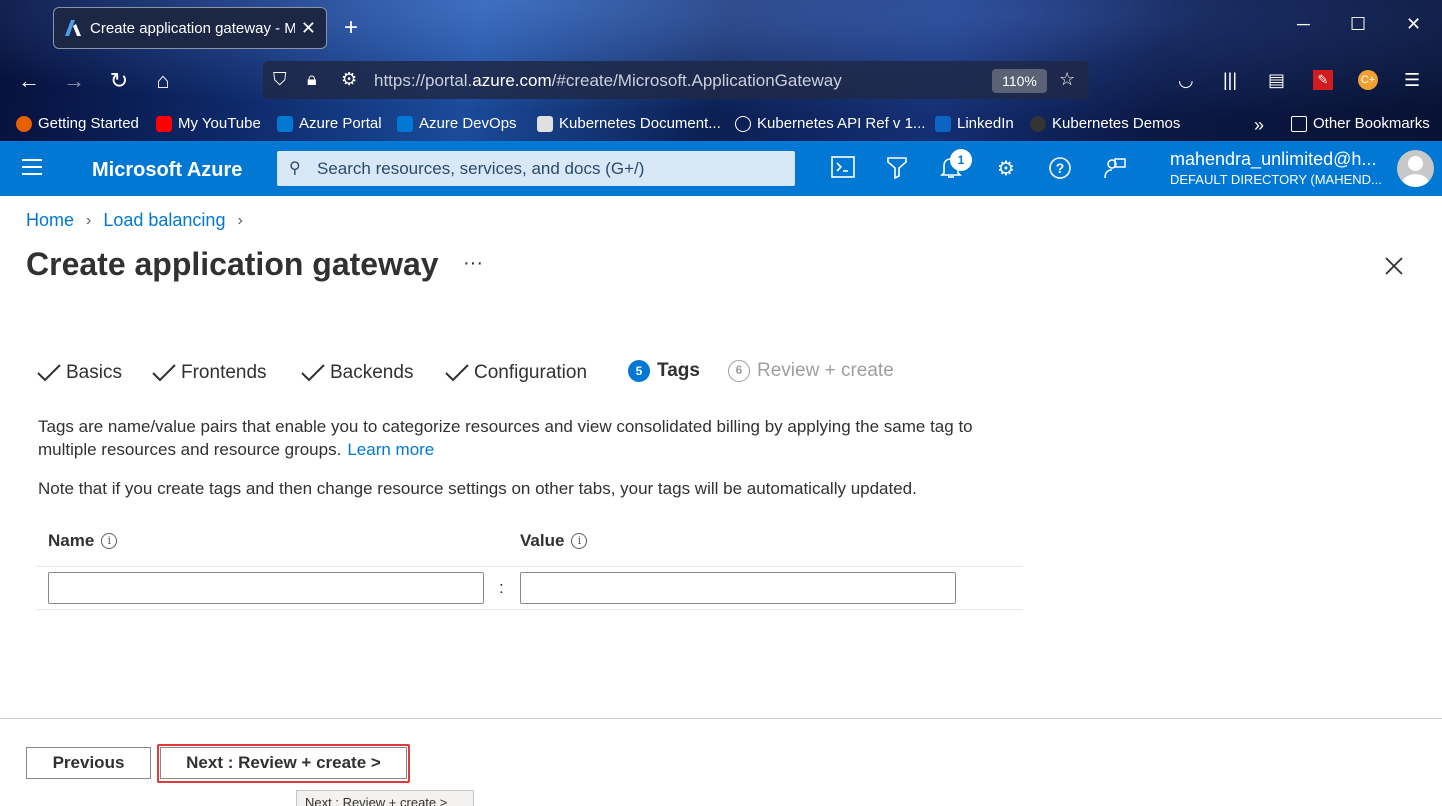  Describe the element at coordinates (457, 123) in the screenshot. I see `bookmark-item: Azure DevOps` at that location.